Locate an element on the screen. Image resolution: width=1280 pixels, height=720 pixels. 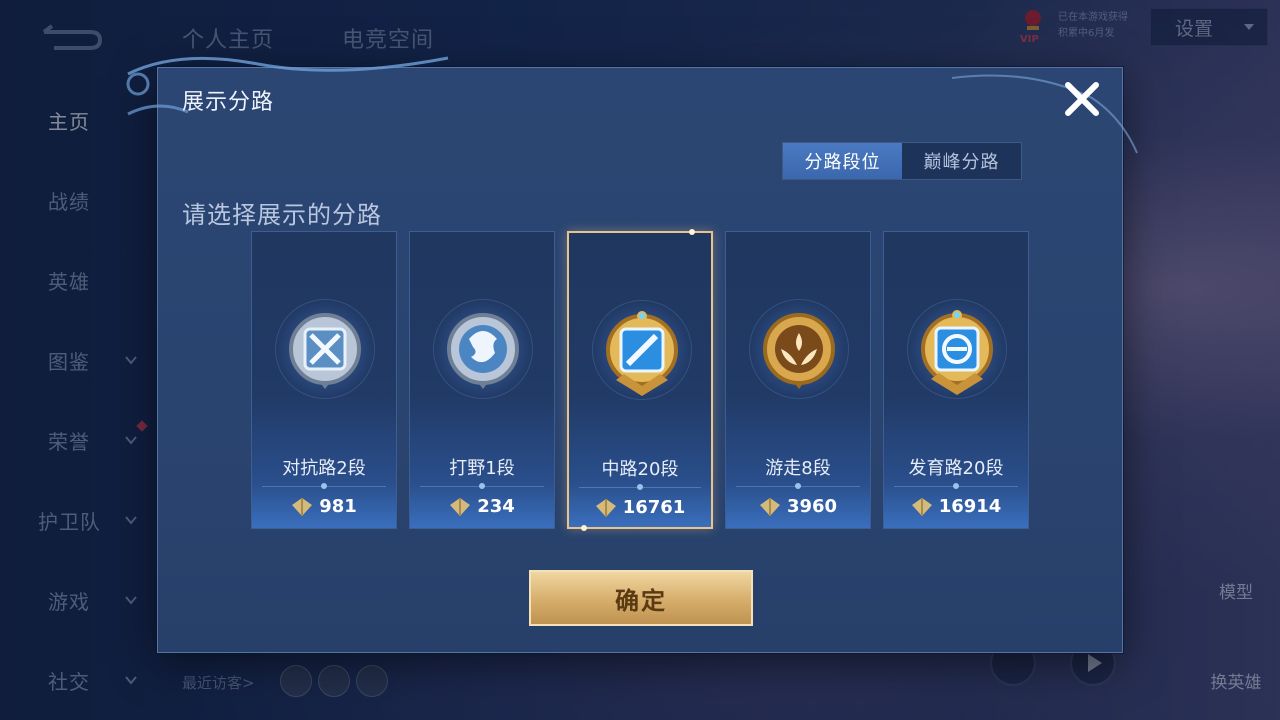
lane-score-value: 3960 is located at coordinates (812, 506).